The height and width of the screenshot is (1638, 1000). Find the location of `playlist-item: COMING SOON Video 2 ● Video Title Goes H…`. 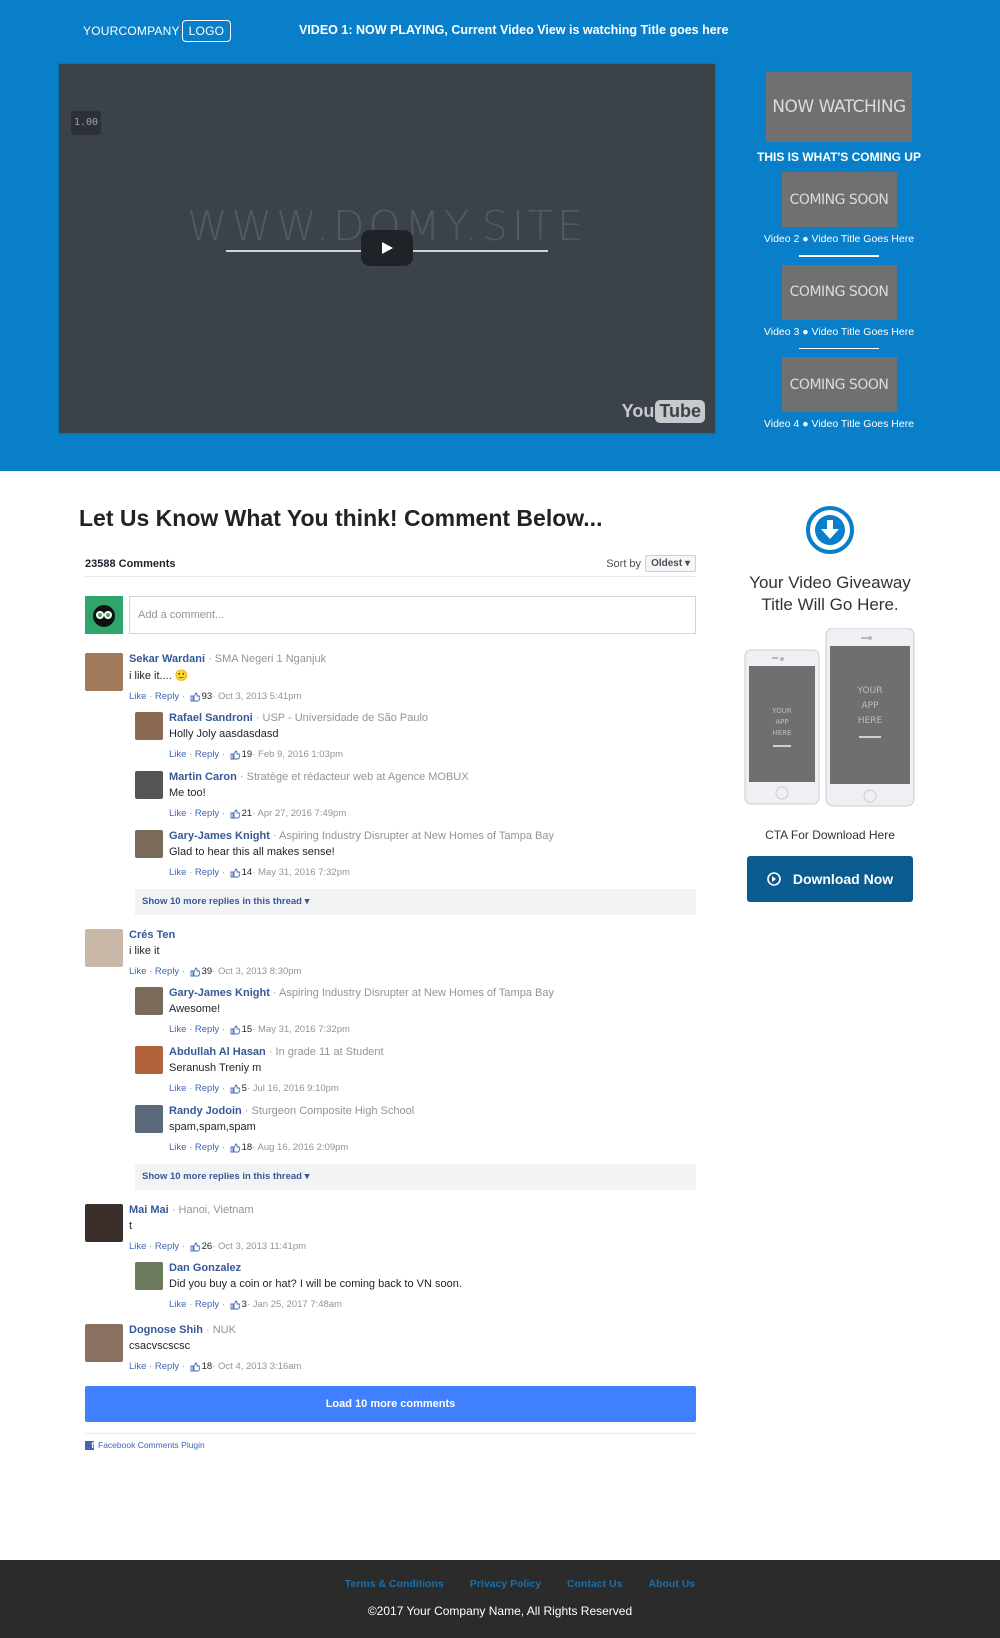

playlist-item: COMING SOON Video 2 ● Video Title Goes H… is located at coordinates (839, 214).